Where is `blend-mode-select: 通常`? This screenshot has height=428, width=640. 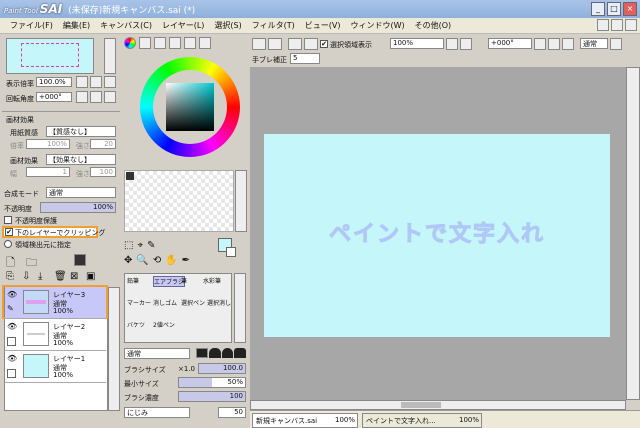 blend-mode-select: 通常 is located at coordinates (81, 192).